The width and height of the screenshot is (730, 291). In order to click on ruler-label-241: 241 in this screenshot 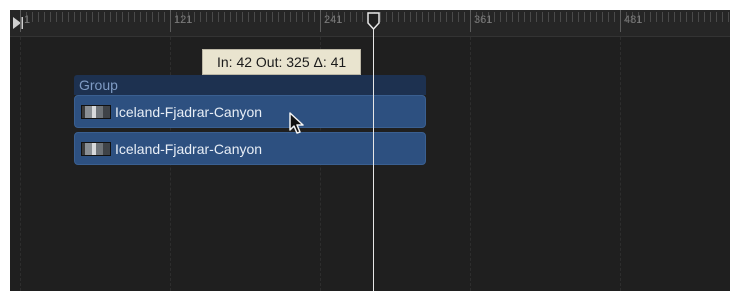, I will do `click(333, 20)`.